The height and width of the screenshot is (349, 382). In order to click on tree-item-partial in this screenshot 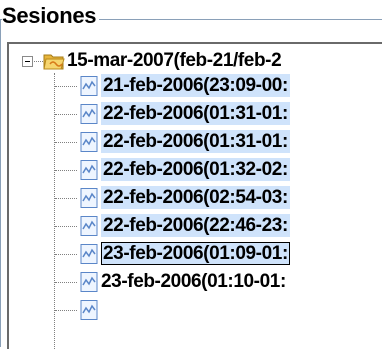, I will do `click(195, 311)`.